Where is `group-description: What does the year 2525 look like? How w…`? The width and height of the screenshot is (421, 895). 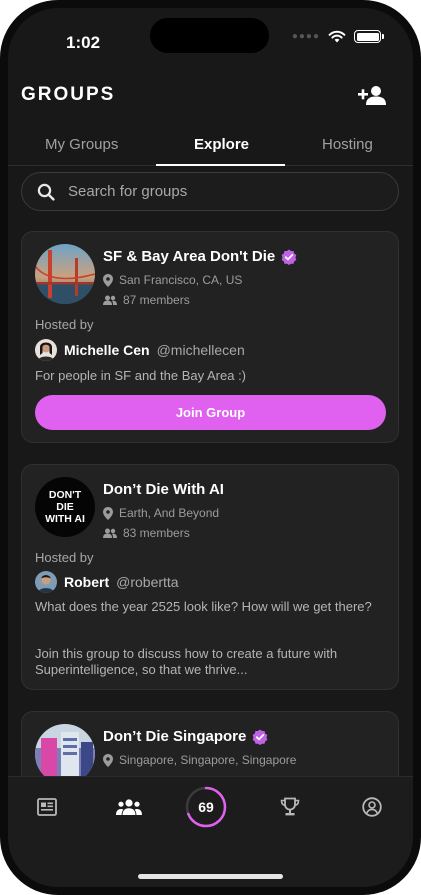 group-description: What does the year 2525 look like? How w… is located at coordinates (203, 606).